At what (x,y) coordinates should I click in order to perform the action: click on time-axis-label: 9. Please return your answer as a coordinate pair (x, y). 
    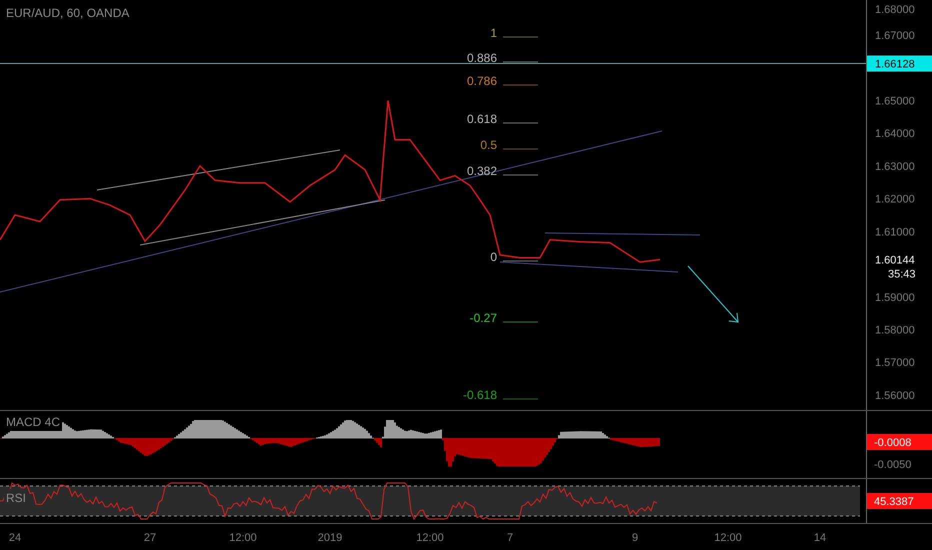
    Looking at the image, I should click on (635, 538).